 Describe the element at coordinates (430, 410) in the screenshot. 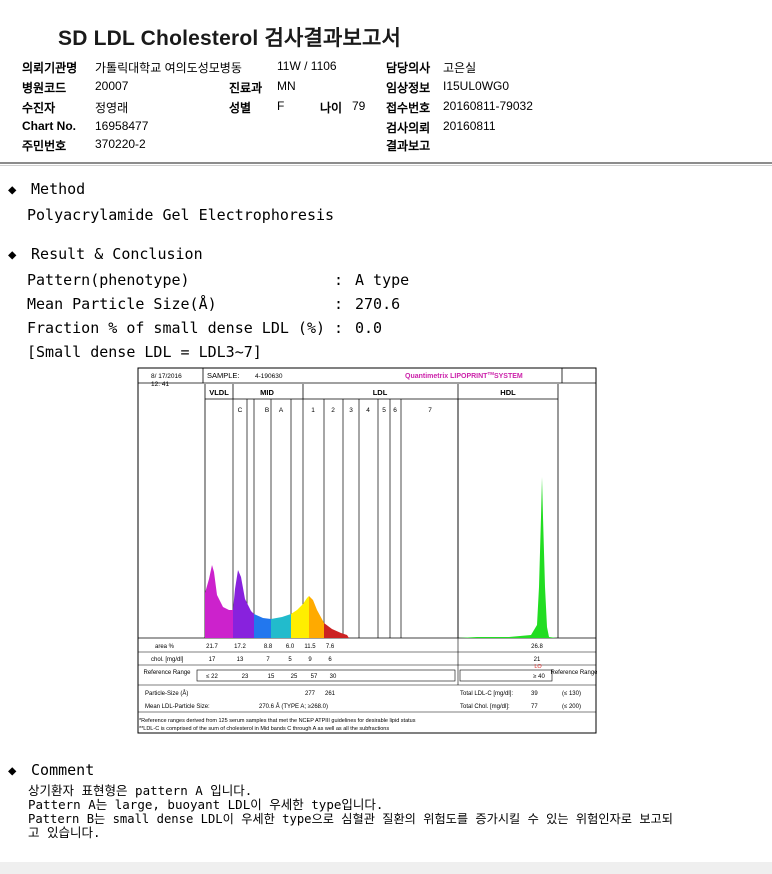

I see `band-label: 7` at that location.